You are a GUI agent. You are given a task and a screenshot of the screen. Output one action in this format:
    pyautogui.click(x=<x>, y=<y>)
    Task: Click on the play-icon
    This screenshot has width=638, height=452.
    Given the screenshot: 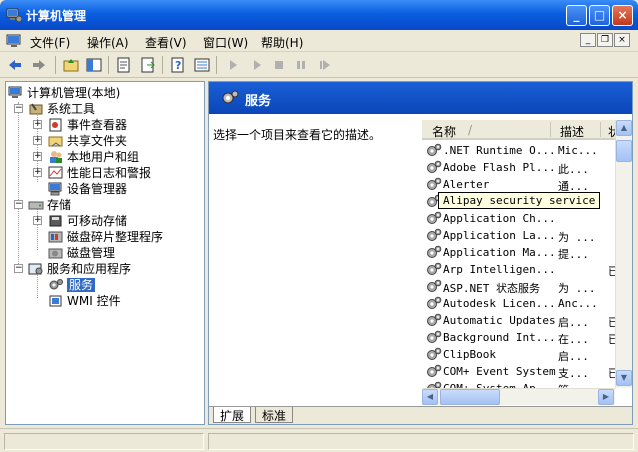 What is the action you would take?
    pyautogui.click(x=233, y=65)
    